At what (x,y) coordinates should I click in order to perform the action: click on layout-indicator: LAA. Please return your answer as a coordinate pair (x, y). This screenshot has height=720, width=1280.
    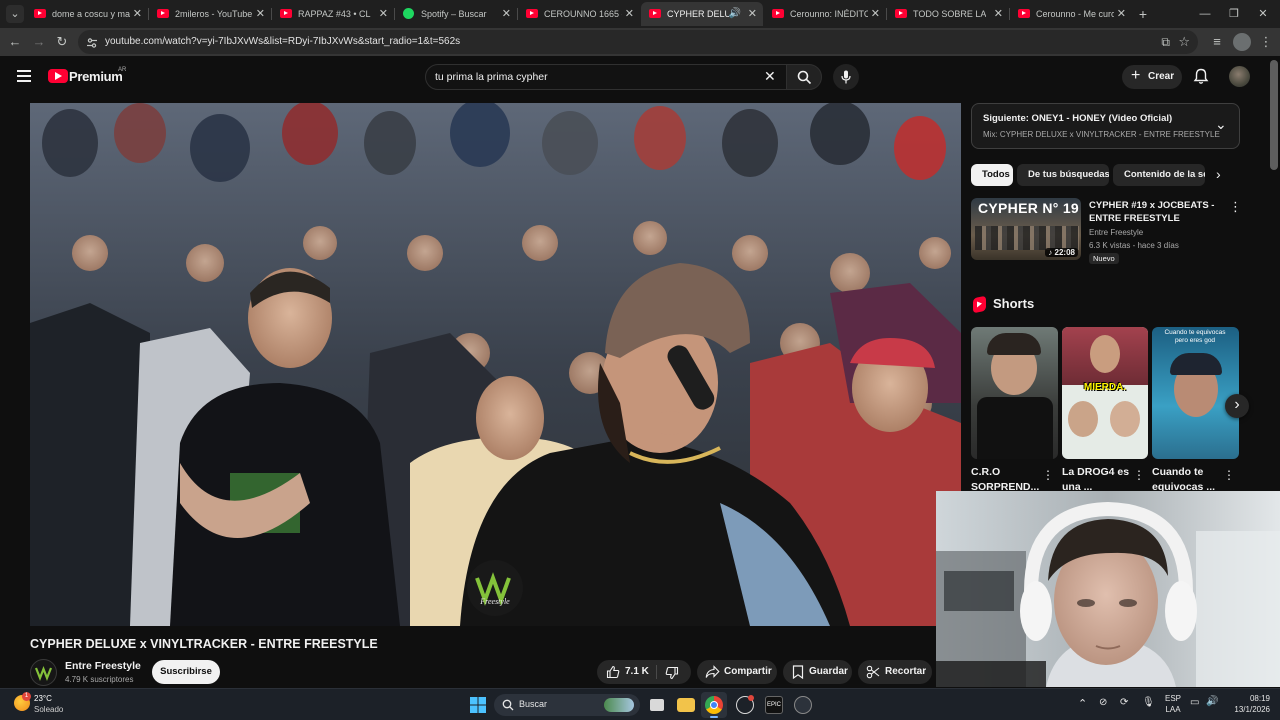
    Looking at the image, I should click on (1173, 709).